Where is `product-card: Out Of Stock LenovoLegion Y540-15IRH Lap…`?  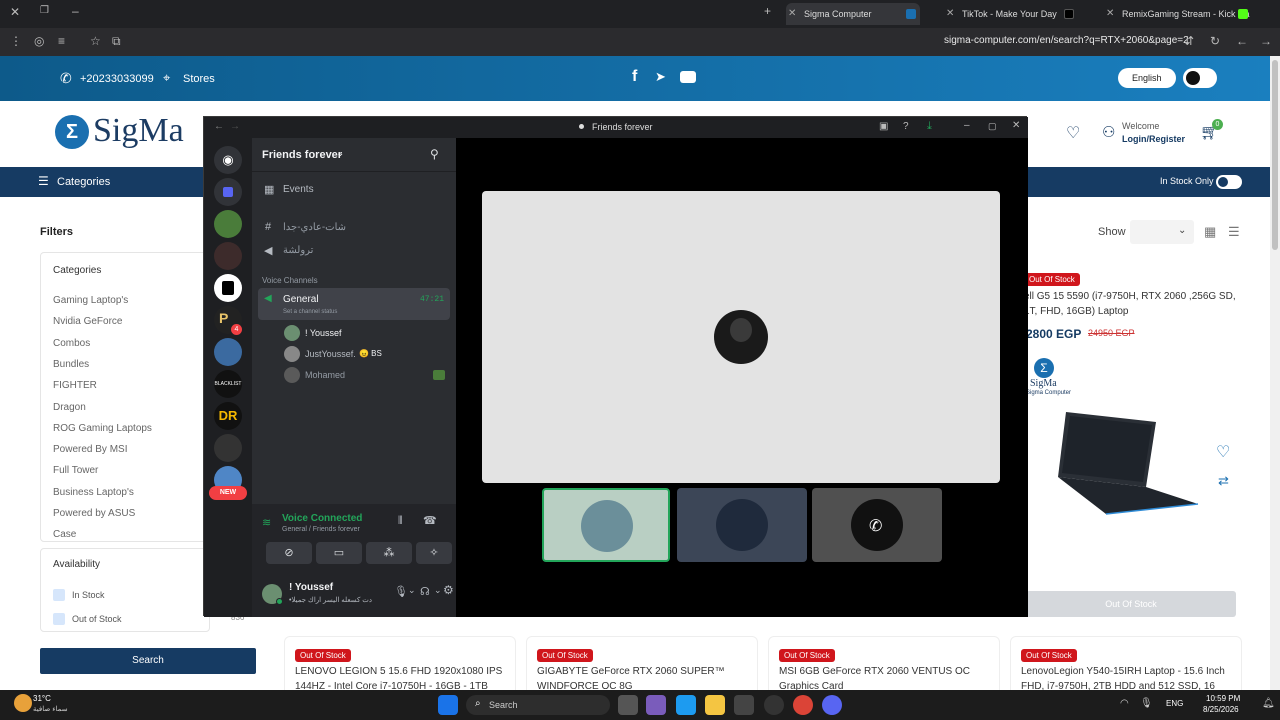
product-card: Out Of Stock LenovoLegion Y540-15IRH Lap… is located at coordinates (1126, 666).